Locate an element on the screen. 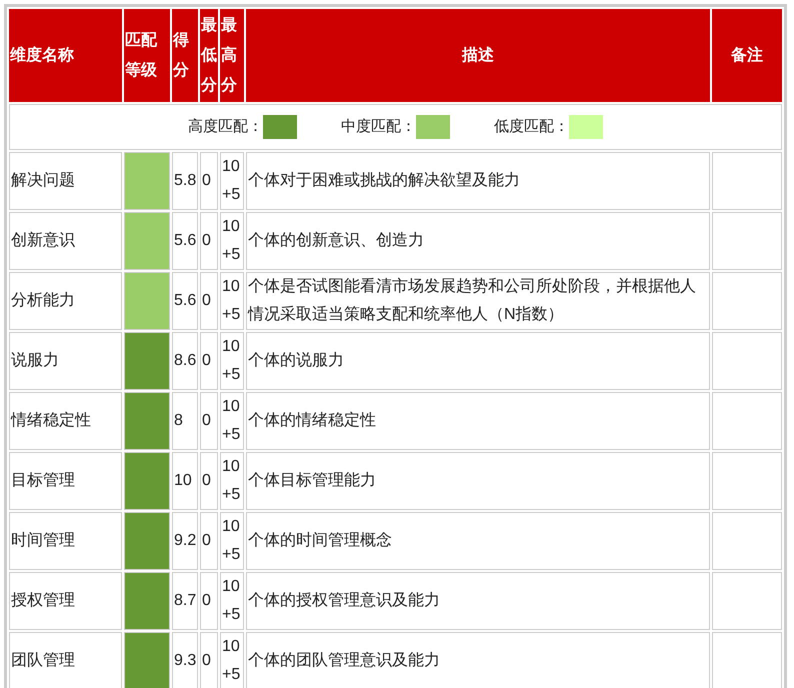 Image resolution: width=794 pixels, height=688 pixels. table-cell: 8.7 is located at coordinates (185, 601).